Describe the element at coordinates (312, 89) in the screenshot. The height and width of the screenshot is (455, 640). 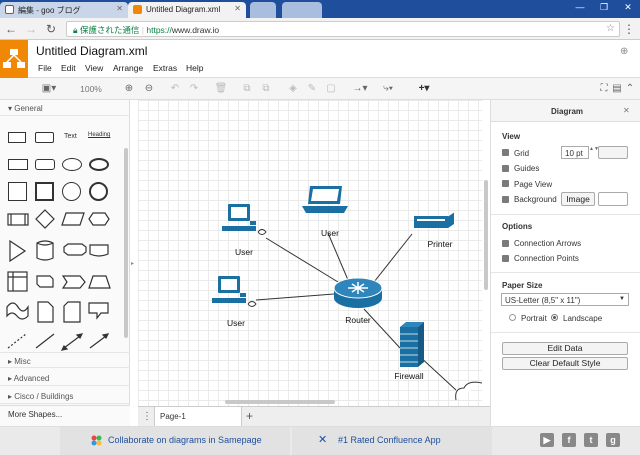
I see `line-color-icon: ✎` at that location.